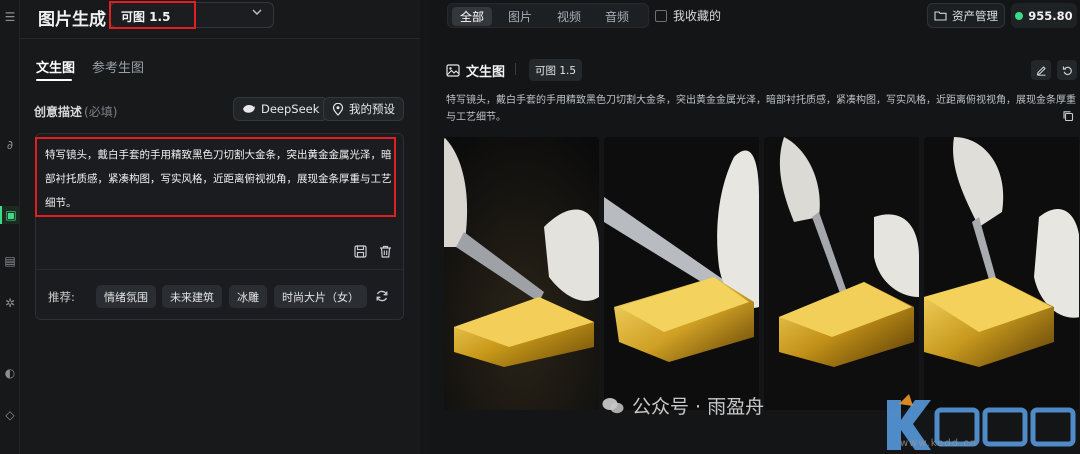  What do you see at coordinates (118, 66) in the screenshot?
I see `tab-reference-image: 参考生图` at bounding box center [118, 66].